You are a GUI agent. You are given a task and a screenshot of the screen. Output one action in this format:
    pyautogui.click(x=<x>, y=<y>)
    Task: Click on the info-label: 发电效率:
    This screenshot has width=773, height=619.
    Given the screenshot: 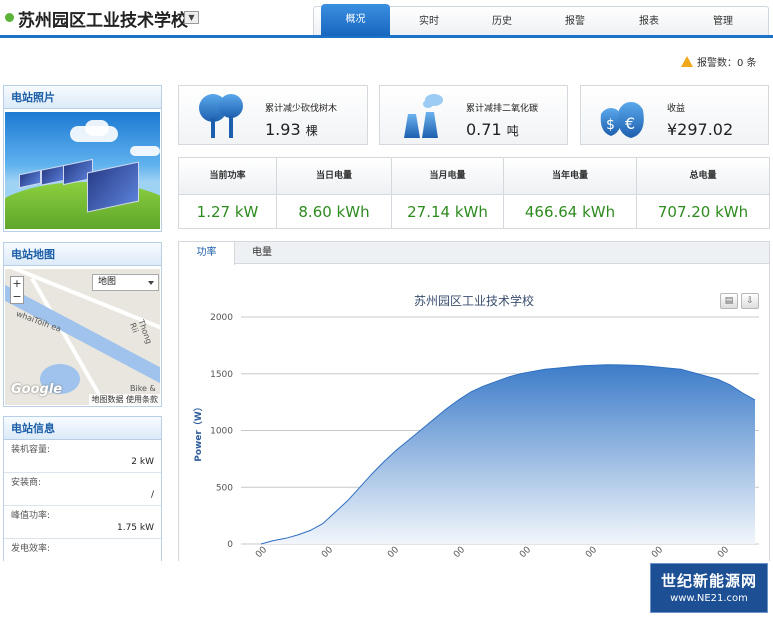 What is the action you would take?
    pyautogui.click(x=31, y=549)
    